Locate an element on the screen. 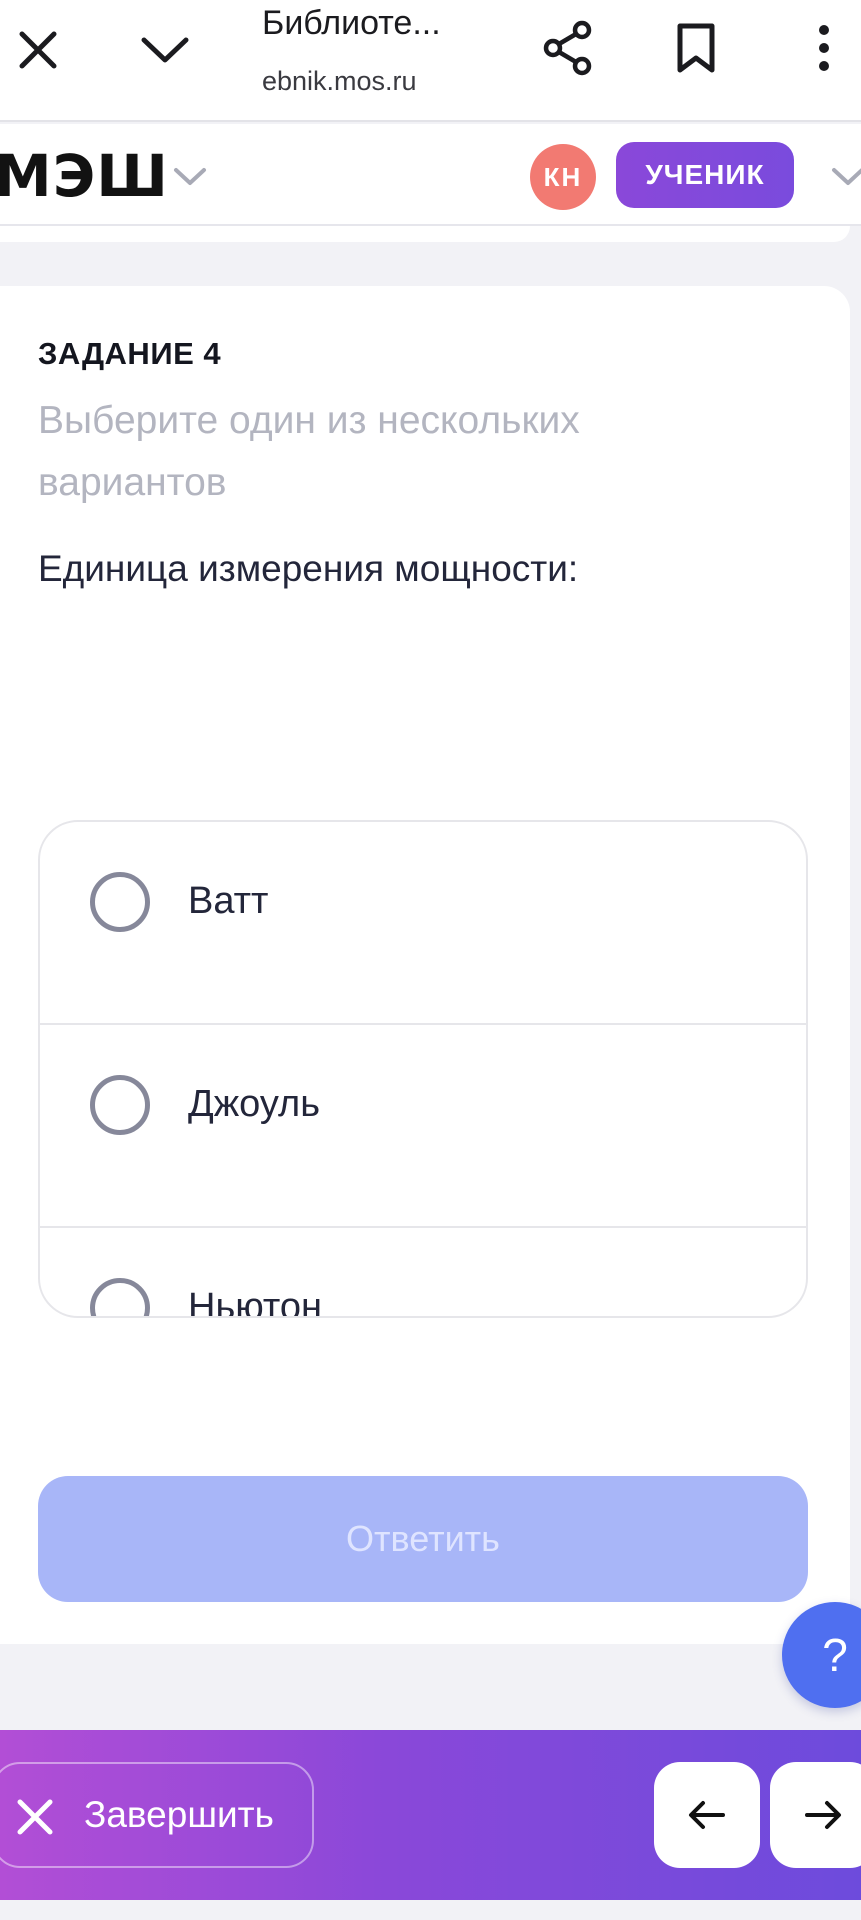  option-item: Джоуль is located at coordinates (423, 1126).